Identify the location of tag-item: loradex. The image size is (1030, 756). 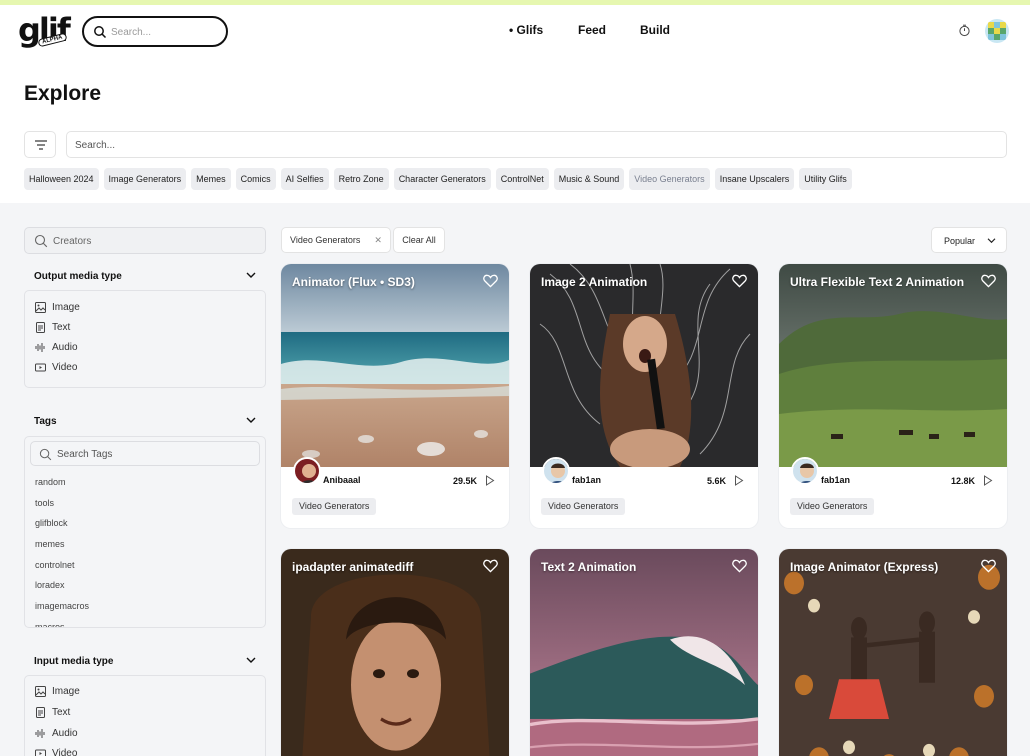
(50, 585).